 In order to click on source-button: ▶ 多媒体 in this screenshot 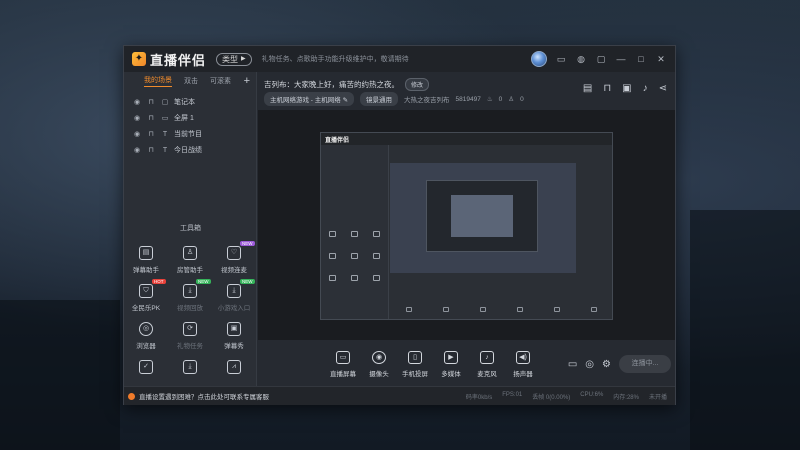, I will do `click(451, 364)`.